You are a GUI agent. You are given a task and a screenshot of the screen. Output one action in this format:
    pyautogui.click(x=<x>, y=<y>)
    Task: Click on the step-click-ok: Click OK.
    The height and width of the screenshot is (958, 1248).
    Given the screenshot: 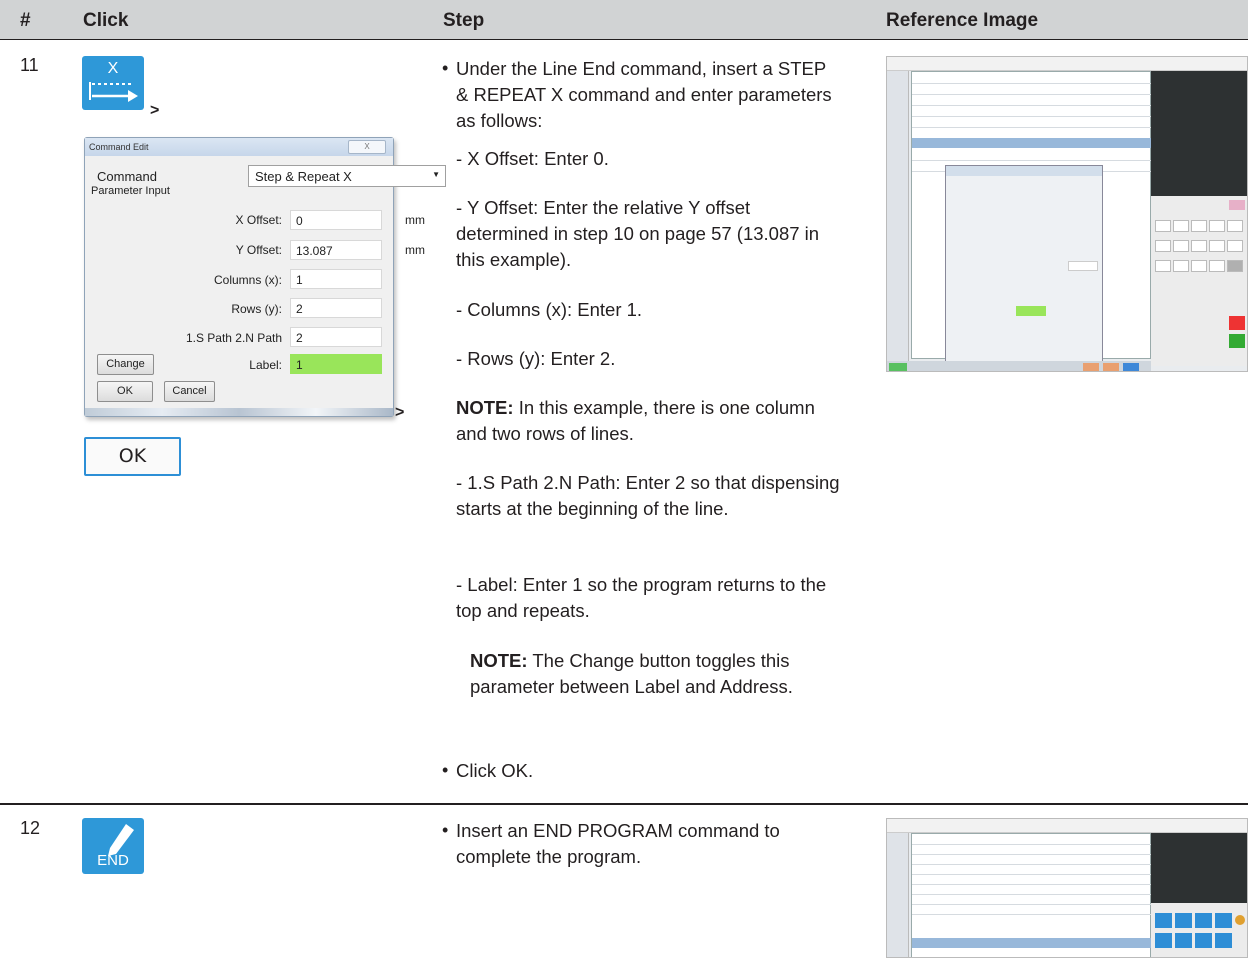 What is the action you would take?
    pyautogui.click(x=495, y=770)
    